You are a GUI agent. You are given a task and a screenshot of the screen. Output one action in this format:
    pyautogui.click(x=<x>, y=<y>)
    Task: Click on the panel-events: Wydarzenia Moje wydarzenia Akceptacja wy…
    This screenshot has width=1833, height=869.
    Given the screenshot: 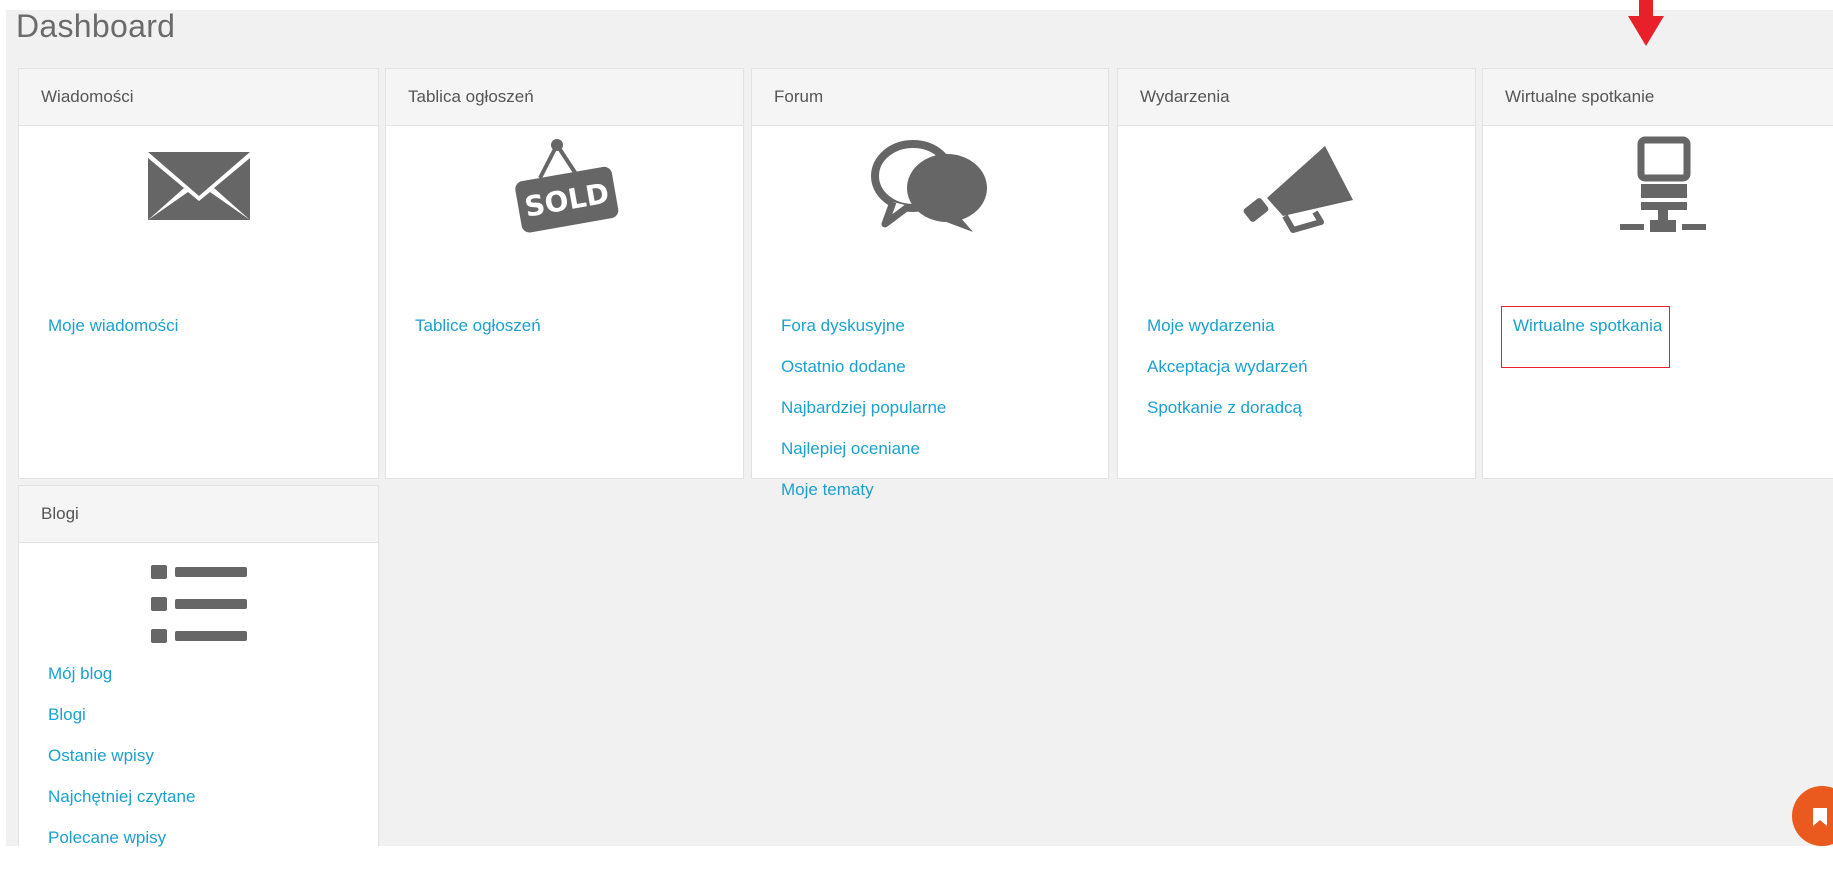 What is the action you would take?
    pyautogui.click(x=1296, y=273)
    